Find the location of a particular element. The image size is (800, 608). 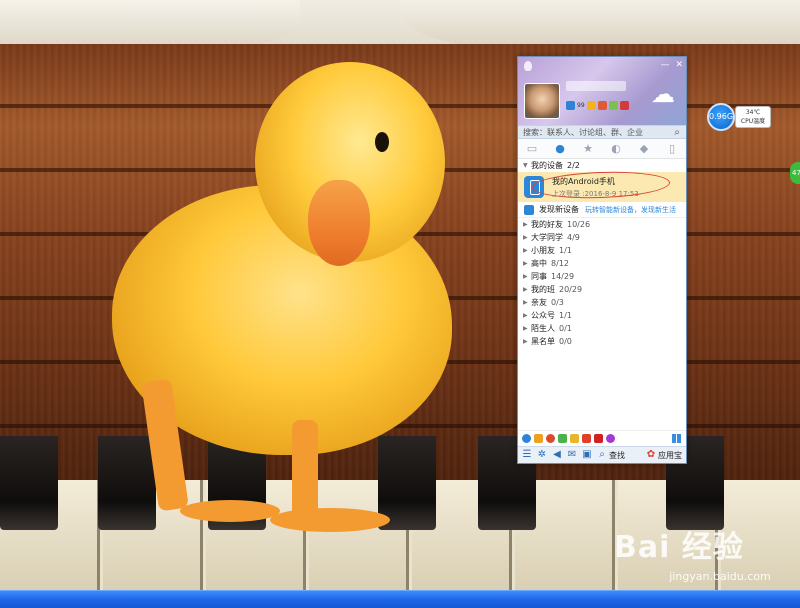

group-count: 10/26 is located at coordinates (579, 224).